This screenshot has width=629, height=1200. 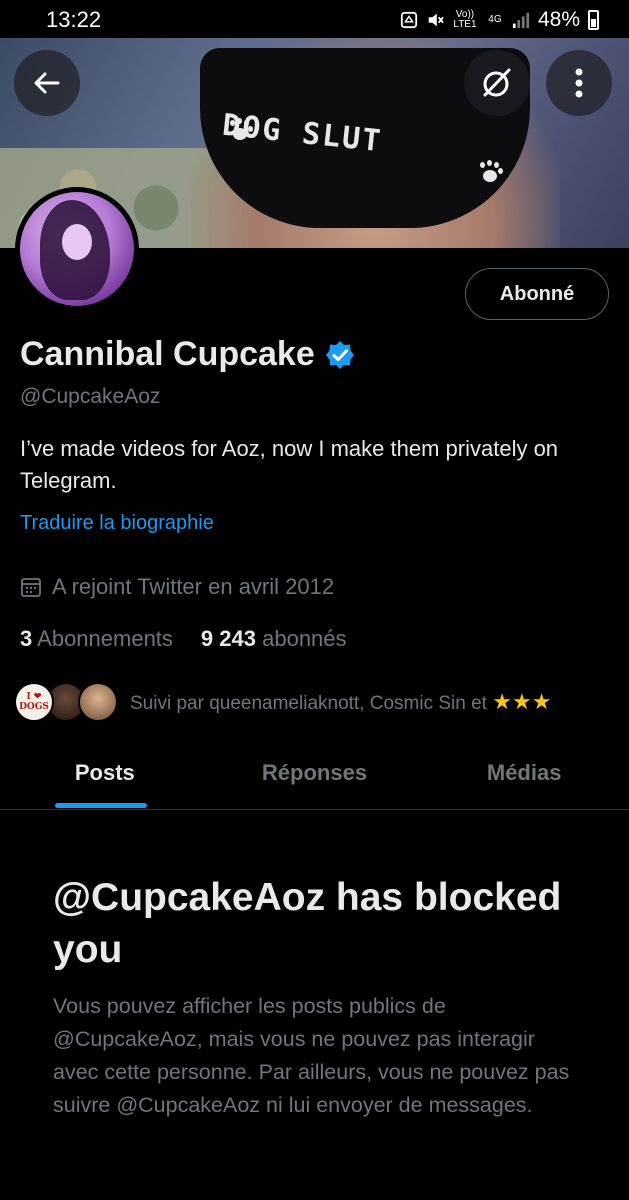 What do you see at coordinates (98, 702) in the screenshot?
I see `follower-avatar` at bounding box center [98, 702].